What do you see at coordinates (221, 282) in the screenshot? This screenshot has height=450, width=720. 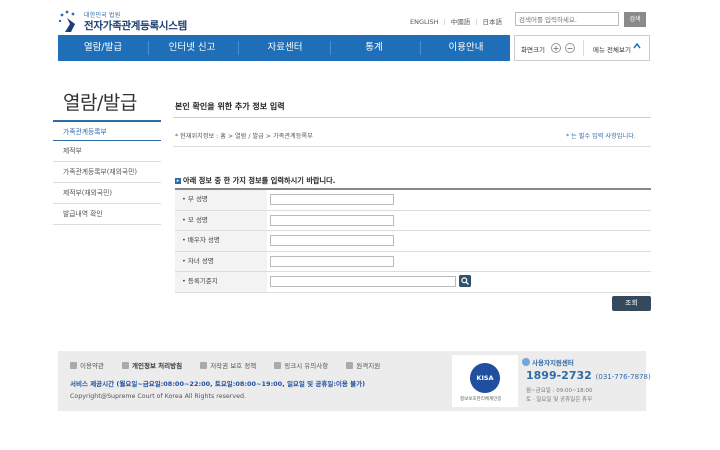 I see `field-label: • 등록기준지` at bounding box center [221, 282].